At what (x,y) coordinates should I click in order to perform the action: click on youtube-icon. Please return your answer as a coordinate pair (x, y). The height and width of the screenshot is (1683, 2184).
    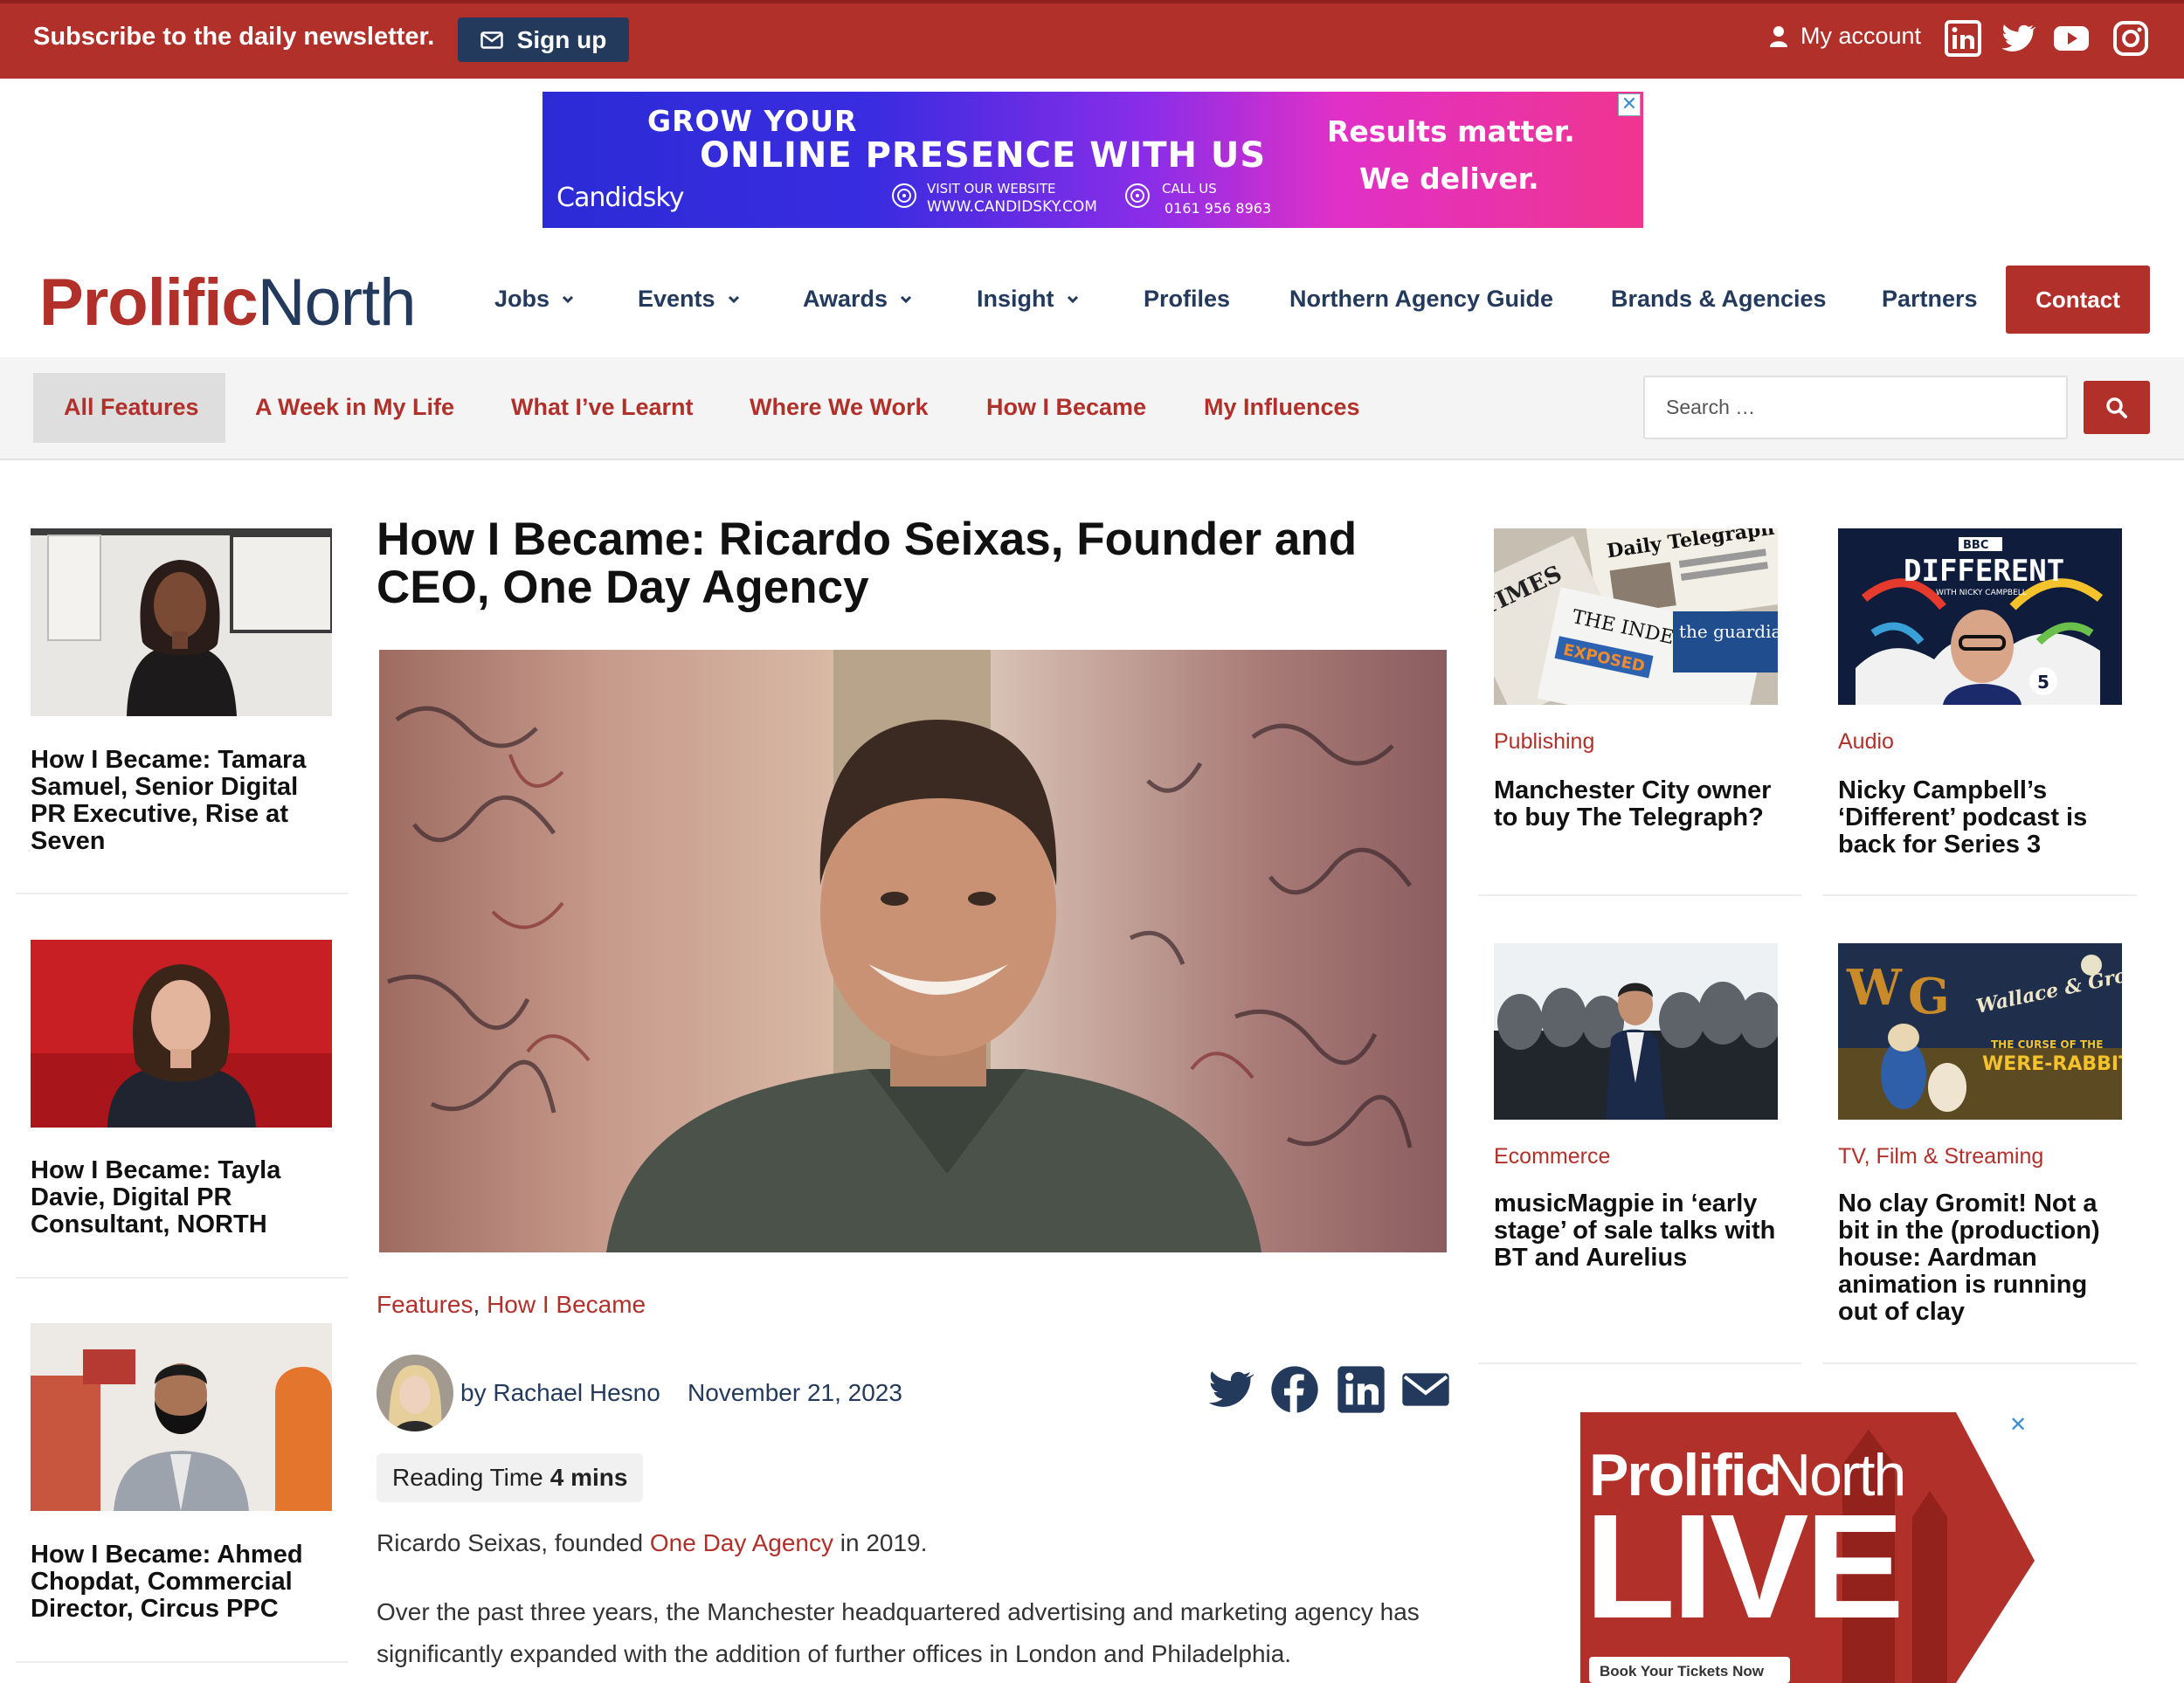
    Looking at the image, I should click on (2071, 38).